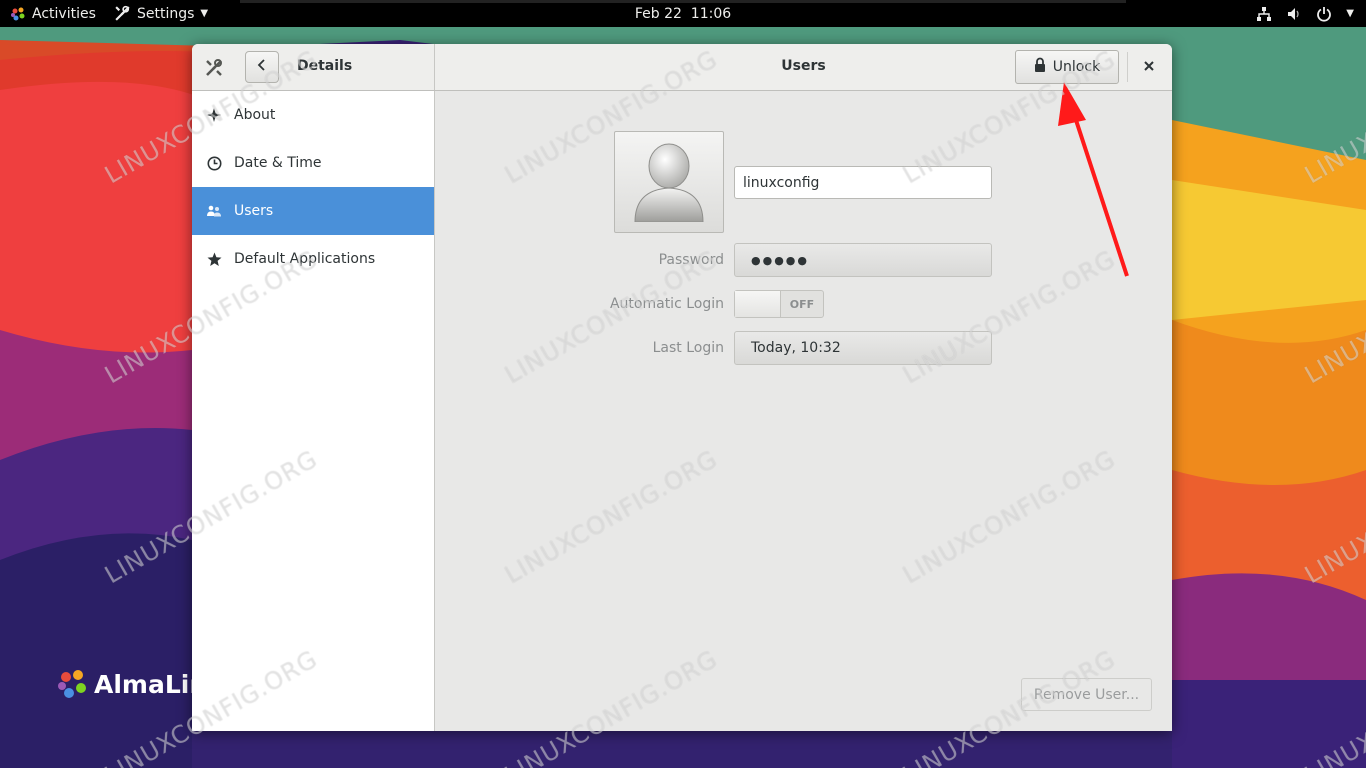 The height and width of the screenshot is (768, 1366). Describe the element at coordinates (313, 211) in the screenshot. I see `sidebar-item-users: Users` at that location.